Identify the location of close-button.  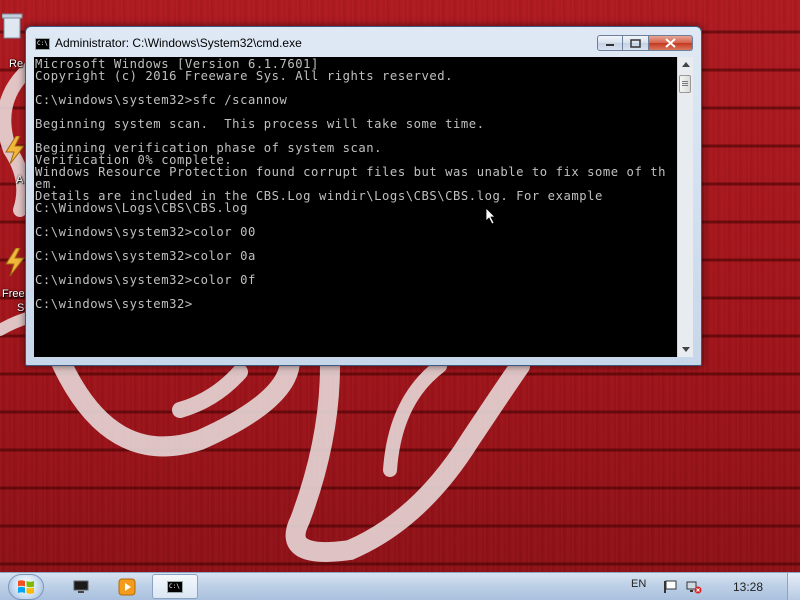
(671, 43).